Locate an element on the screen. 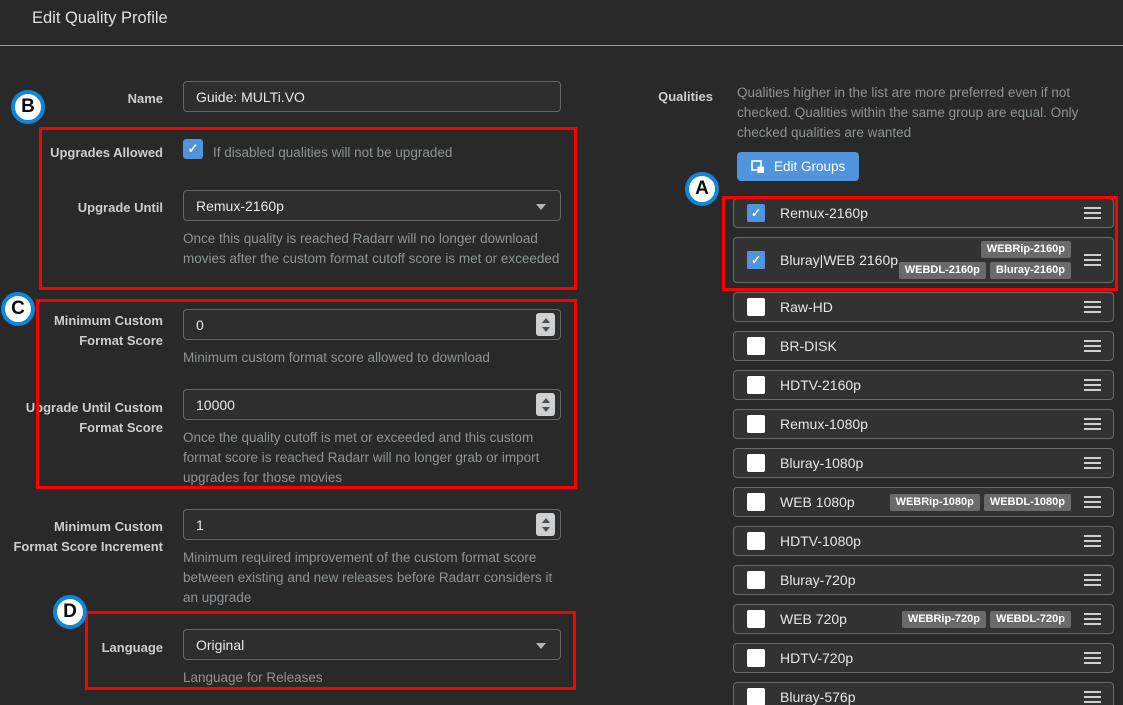 The height and width of the screenshot is (705, 1123). edit-groups-button: Edit Groups is located at coordinates (798, 166).